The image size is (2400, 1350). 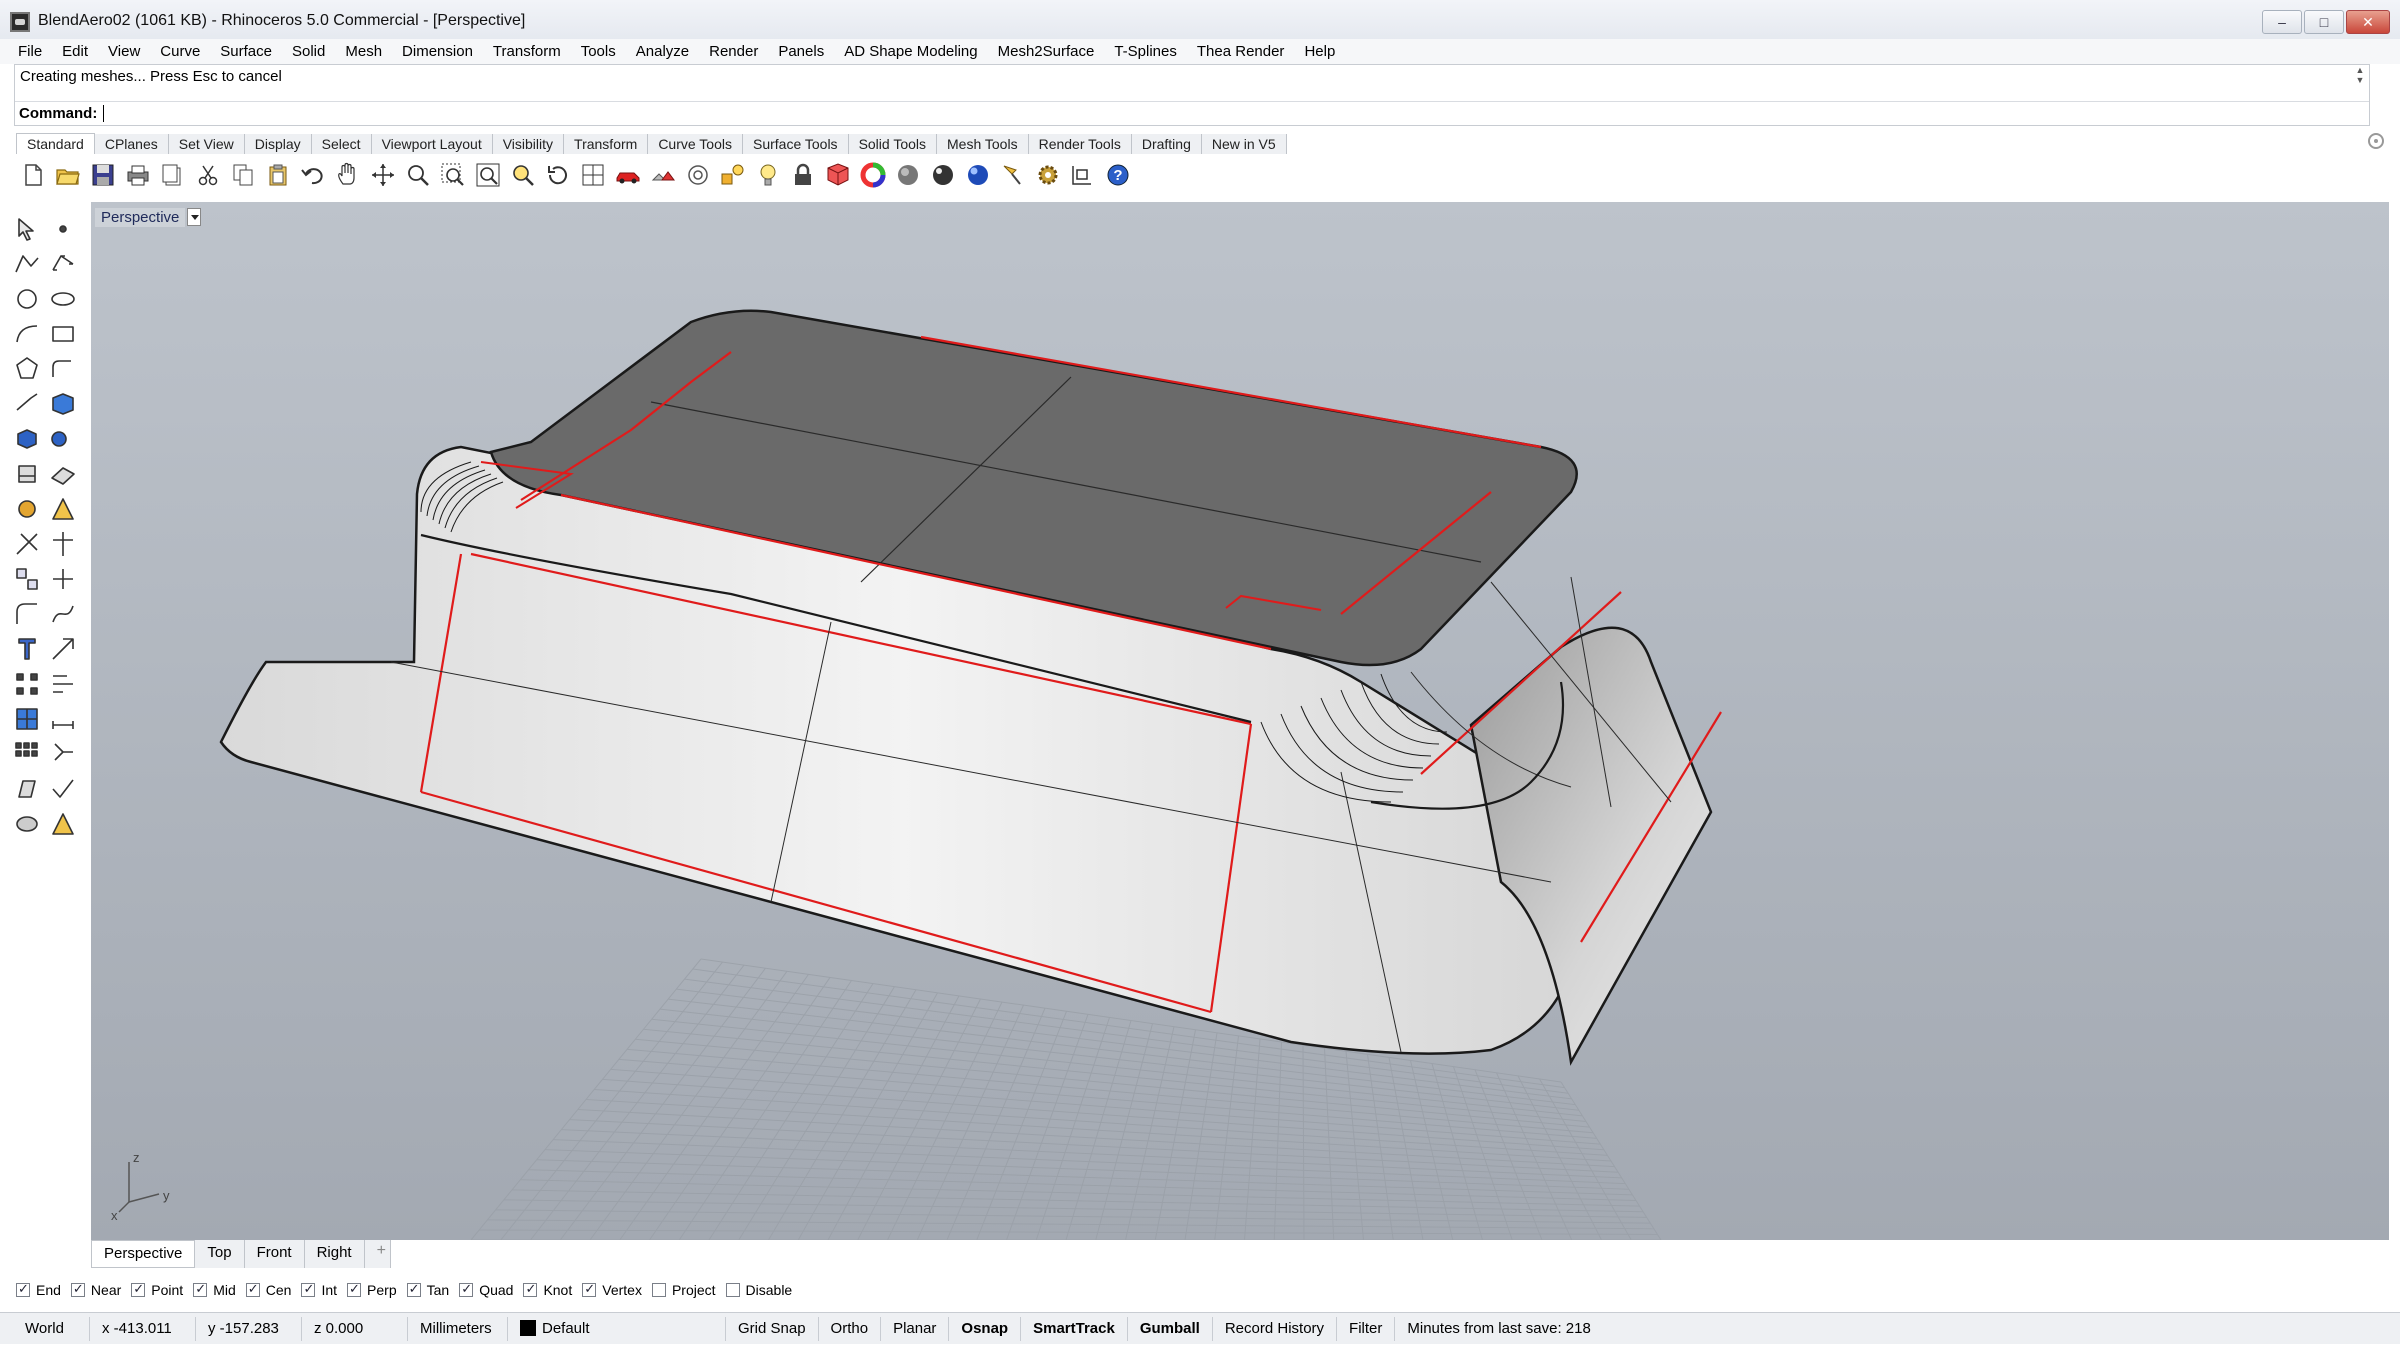 What do you see at coordinates (733, 51) in the screenshot?
I see `menu-render: Render` at bounding box center [733, 51].